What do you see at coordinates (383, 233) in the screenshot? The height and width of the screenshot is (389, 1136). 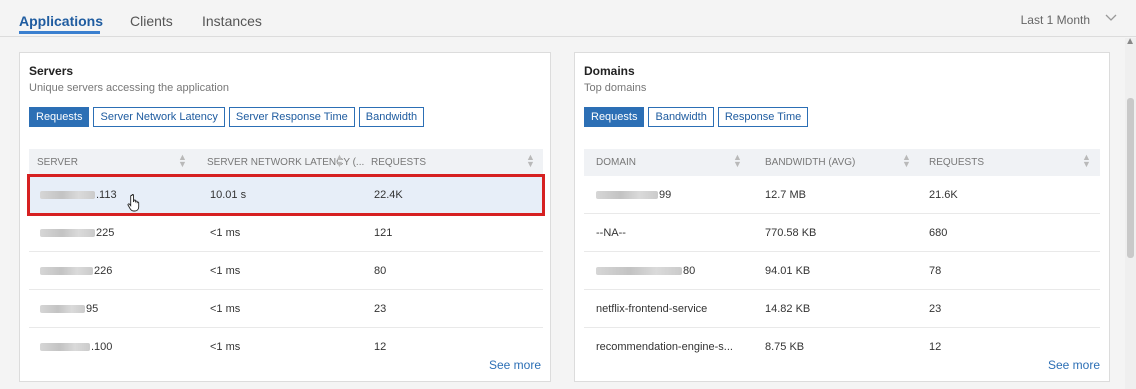 I see `requests-cell: 121` at bounding box center [383, 233].